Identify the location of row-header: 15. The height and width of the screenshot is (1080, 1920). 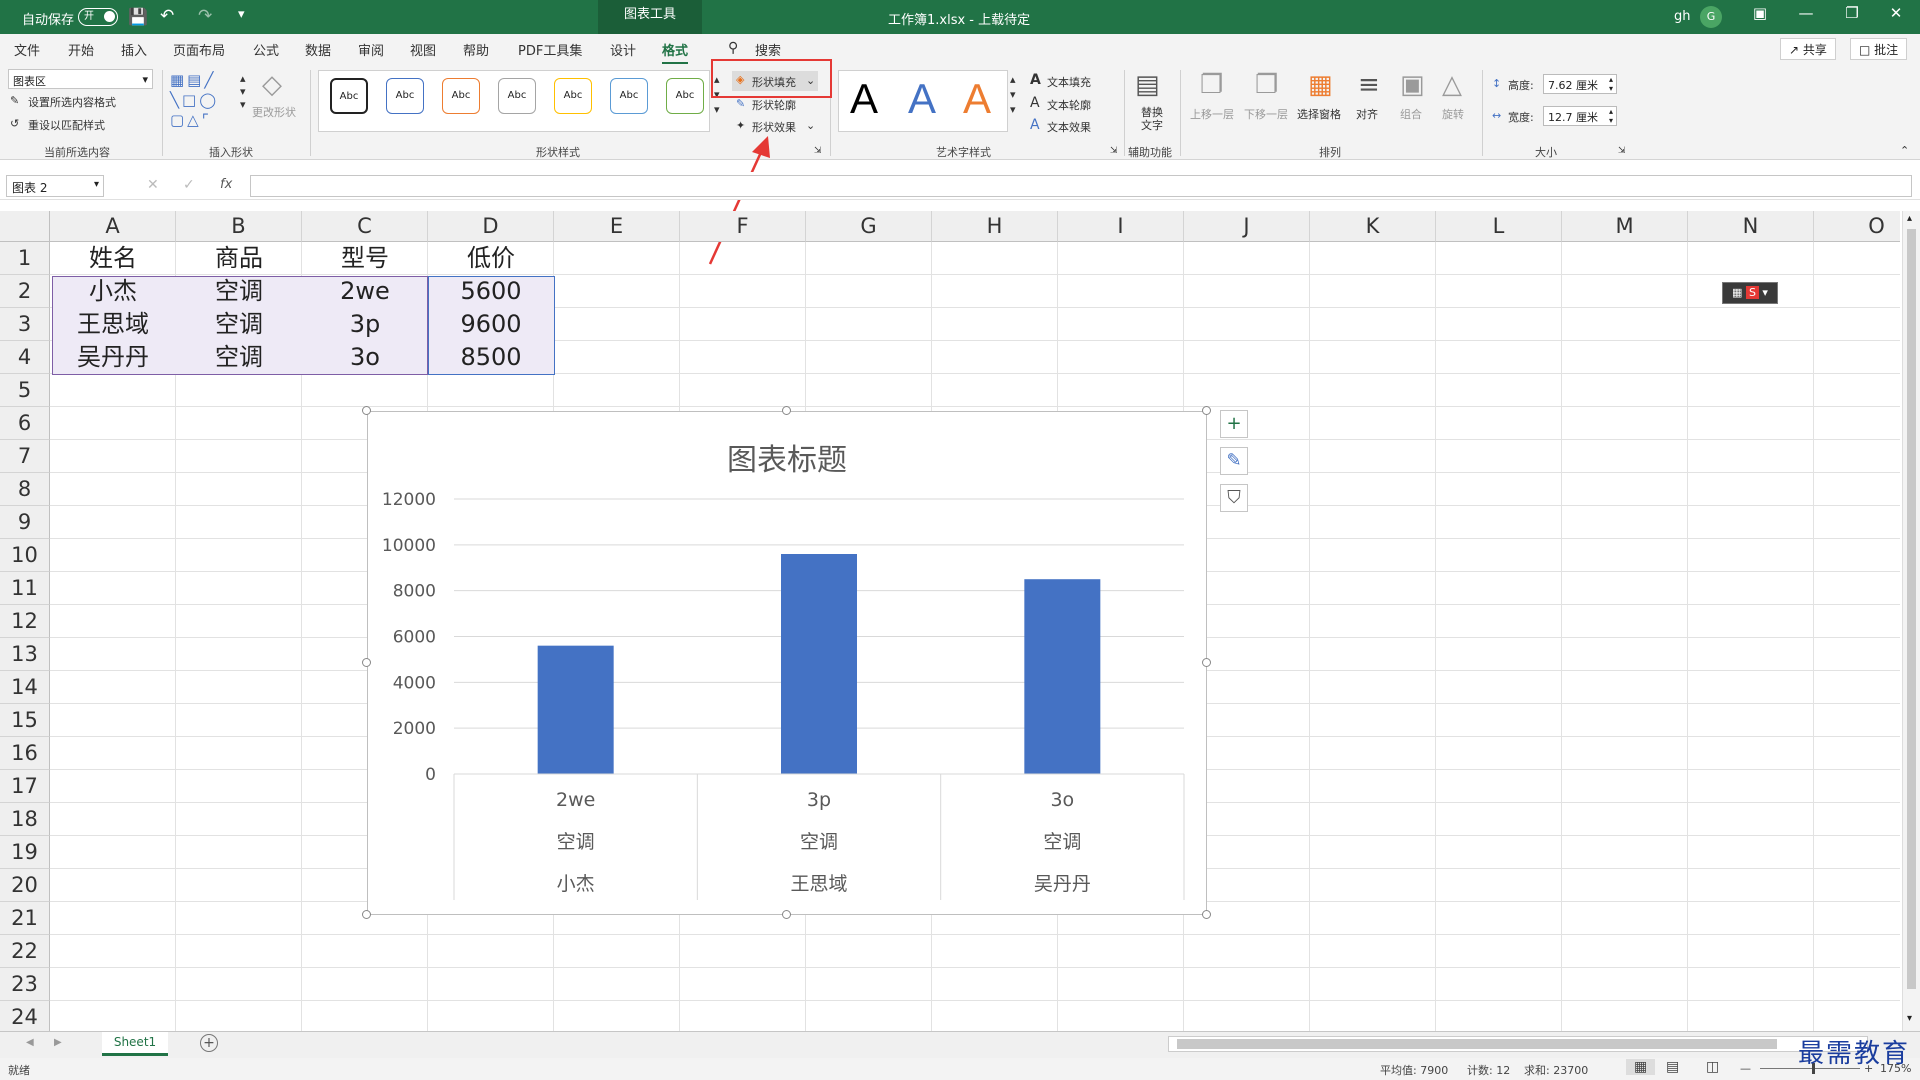
(25, 720).